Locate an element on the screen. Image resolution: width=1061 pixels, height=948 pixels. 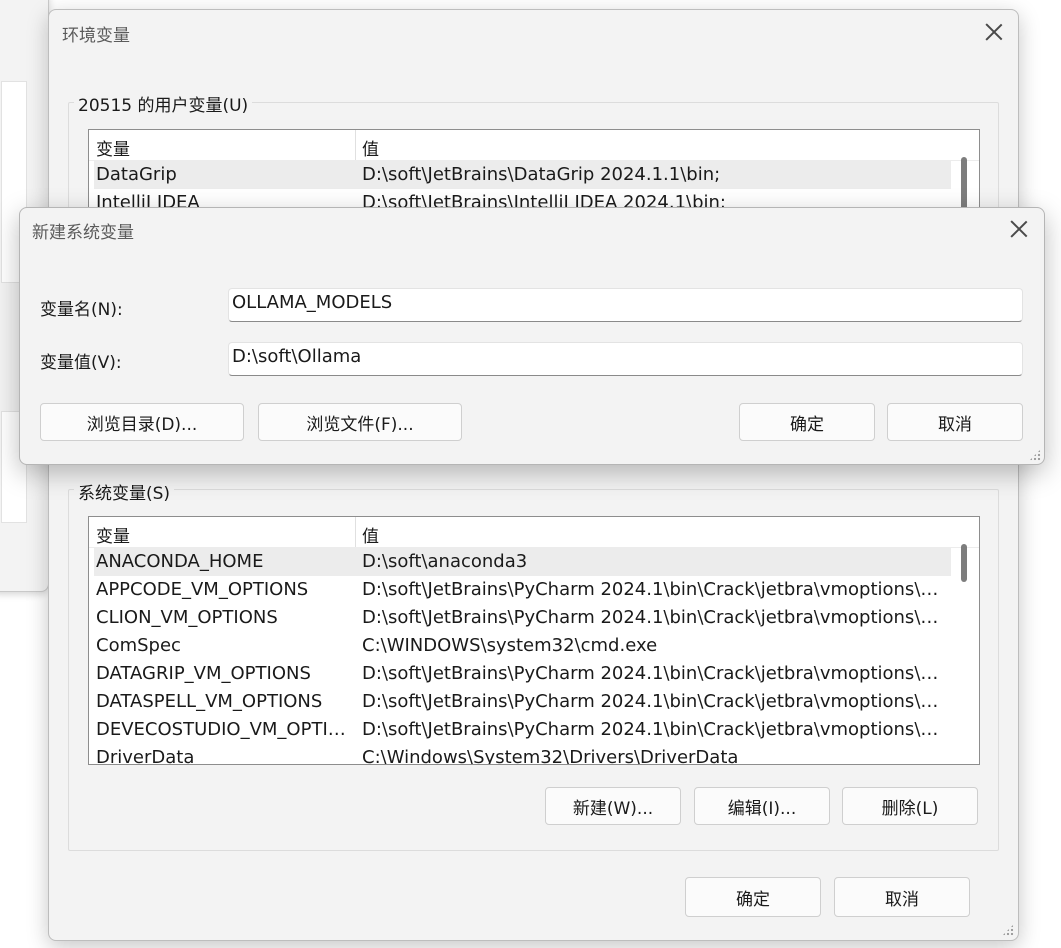
variable-value: D:\soft\JetBrains\DataGrip 2024.1.1\bin; is located at coordinates (541, 174).